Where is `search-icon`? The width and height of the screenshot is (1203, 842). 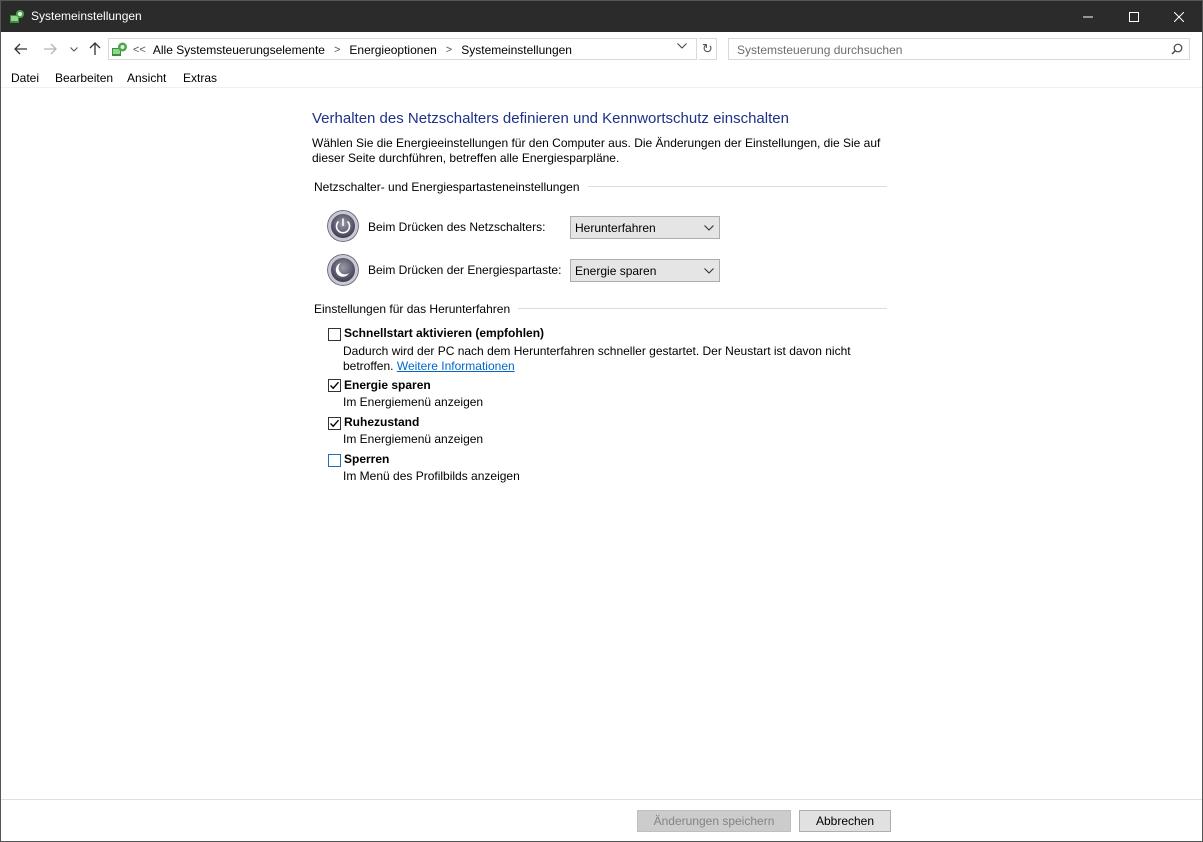
search-icon is located at coordinates (1177, 49).